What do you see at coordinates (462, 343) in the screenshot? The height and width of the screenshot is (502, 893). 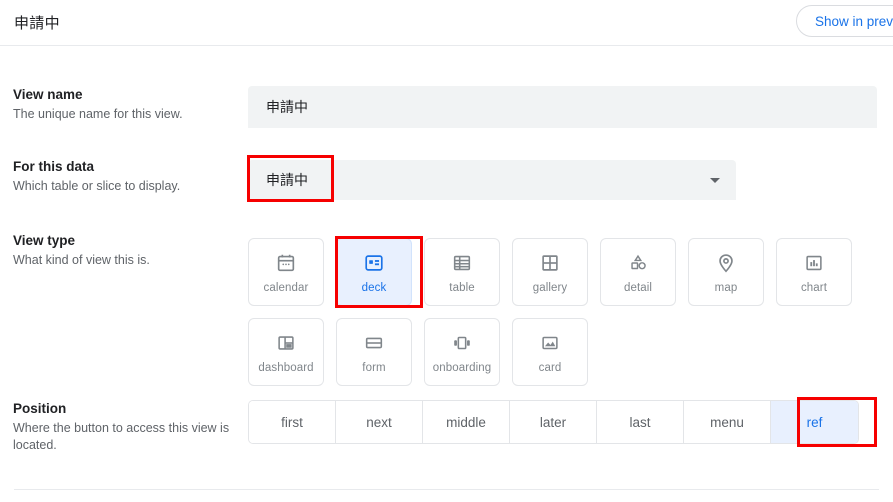 I see `onboarding-icon` at bounding box center [462, 343].